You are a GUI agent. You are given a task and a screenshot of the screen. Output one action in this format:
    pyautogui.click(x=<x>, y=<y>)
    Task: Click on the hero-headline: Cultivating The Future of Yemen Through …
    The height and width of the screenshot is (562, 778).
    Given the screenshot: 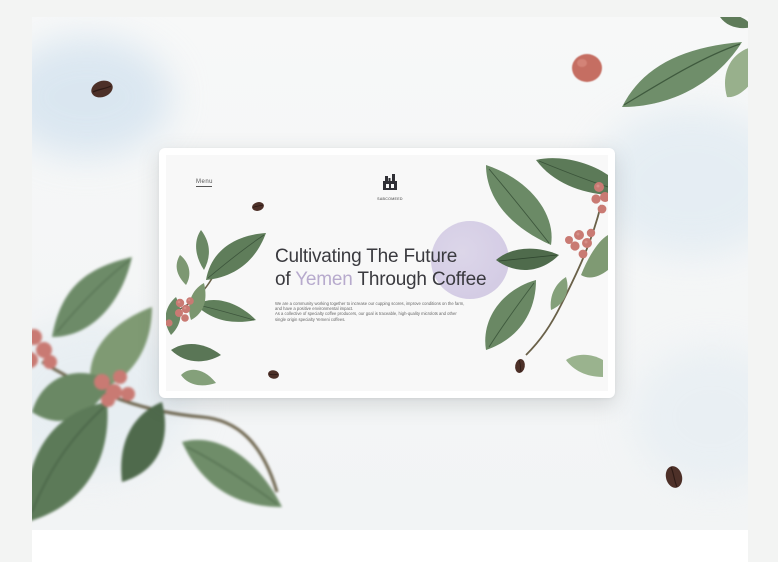 What is the action you would take?
    pyautogui.click(x=381, y=268)
    